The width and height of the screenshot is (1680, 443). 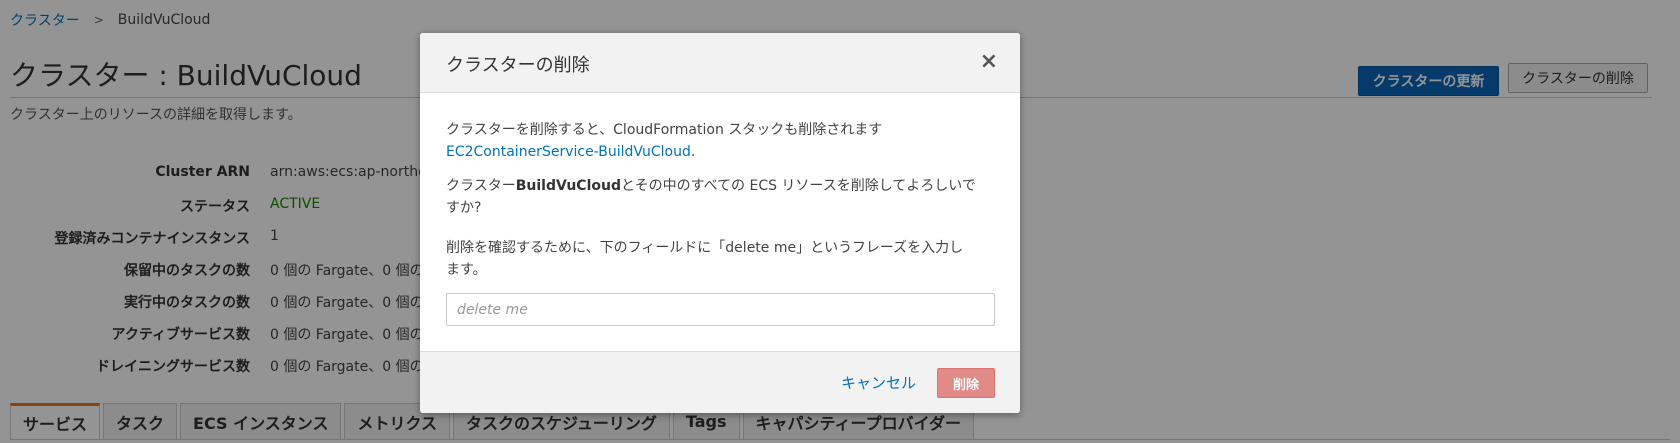 I want to click on dialog-header: クラスターの削除 ×, so click(x=720, y=63).